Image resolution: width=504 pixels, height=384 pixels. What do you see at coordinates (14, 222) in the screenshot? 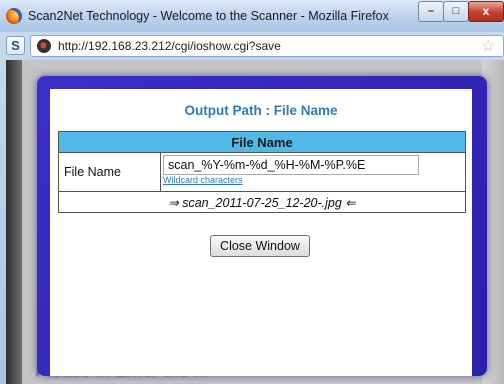
I see `page-background-left` at bounding box center [14, 222].